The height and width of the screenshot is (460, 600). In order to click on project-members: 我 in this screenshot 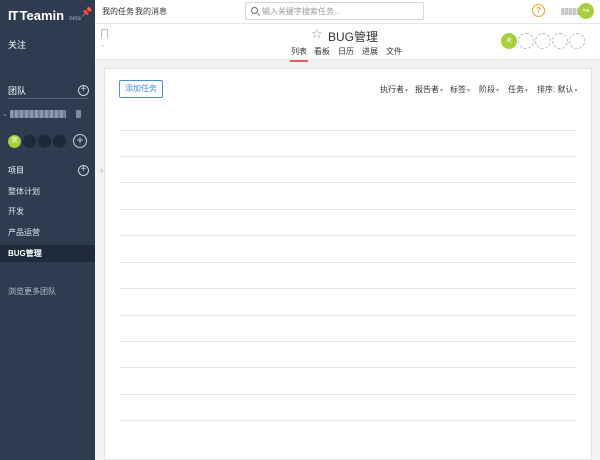, I will do `click(543, 41)`.